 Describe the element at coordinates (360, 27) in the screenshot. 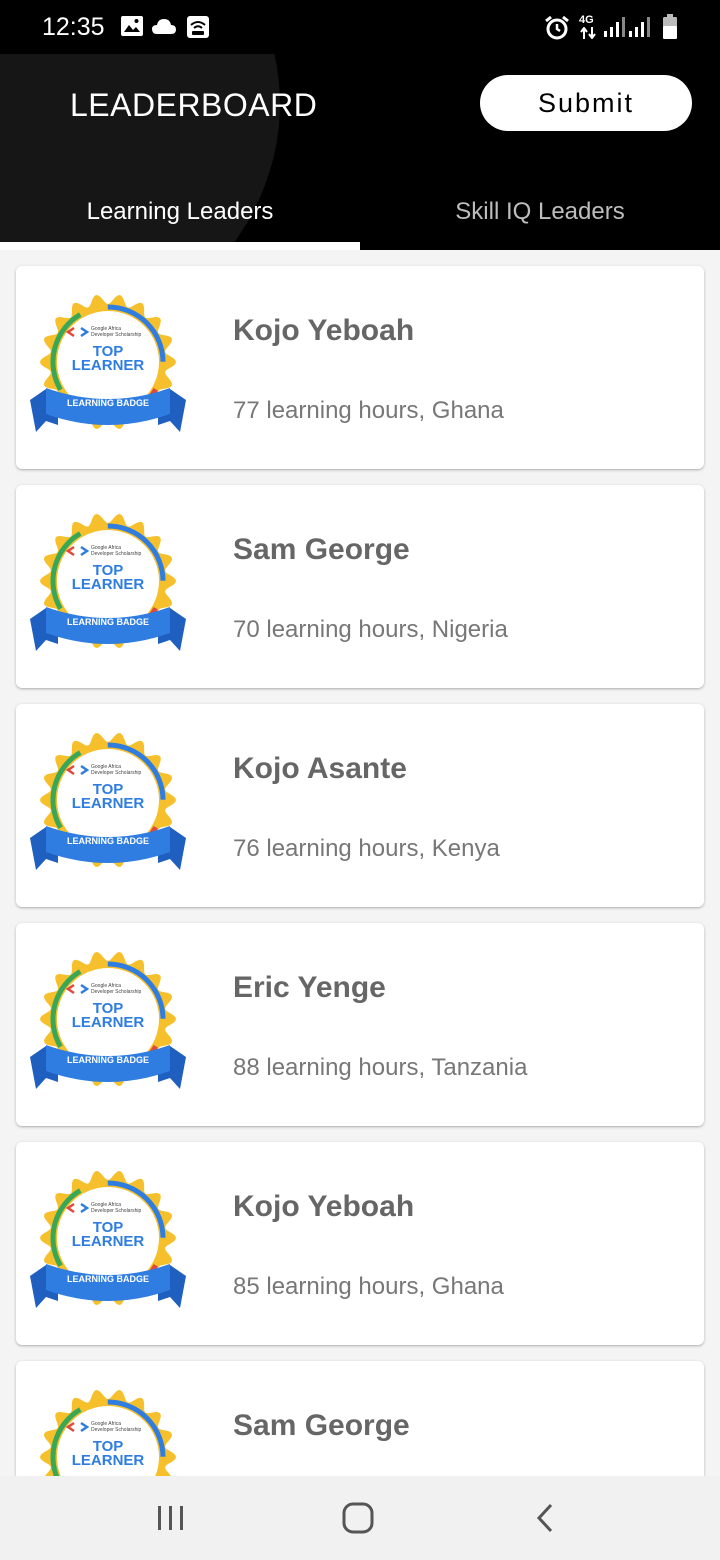

I see `status-bar: 12:35 4G` at that location.